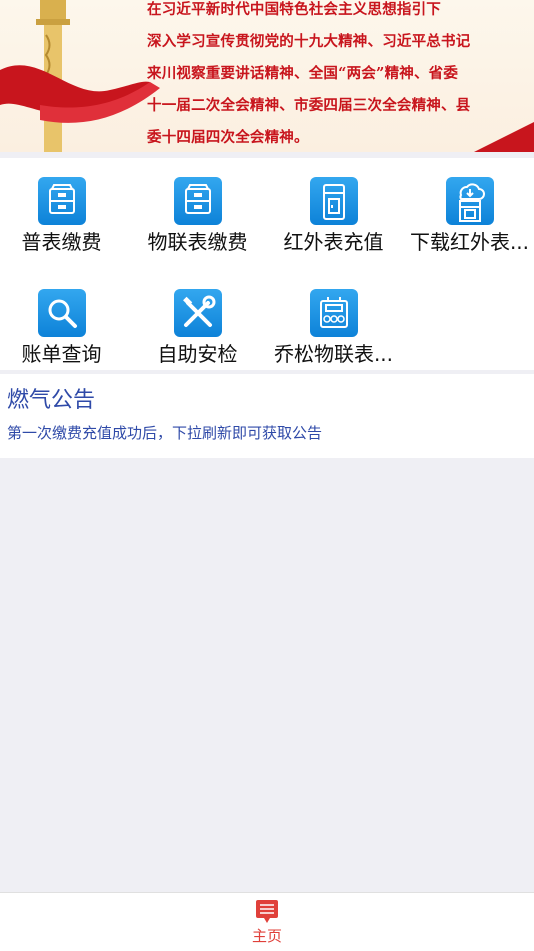 The image size is (534, 951). What do you see at coordinates (197, 242) in the screenshot?
I see `service-label: 物联表缴费` at bounding box center [197, 242].